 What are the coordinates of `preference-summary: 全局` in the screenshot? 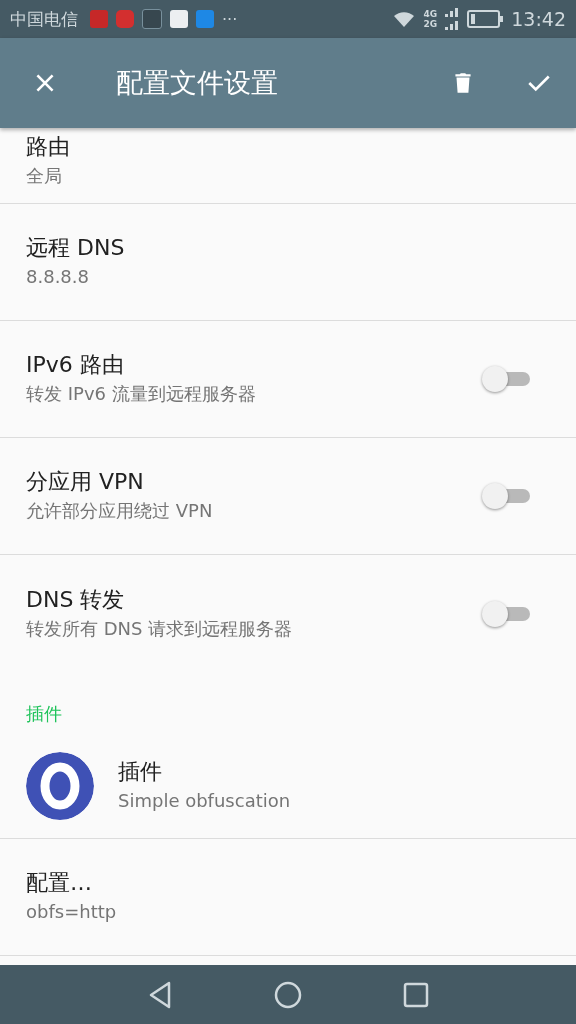 It's located at (44, 176).